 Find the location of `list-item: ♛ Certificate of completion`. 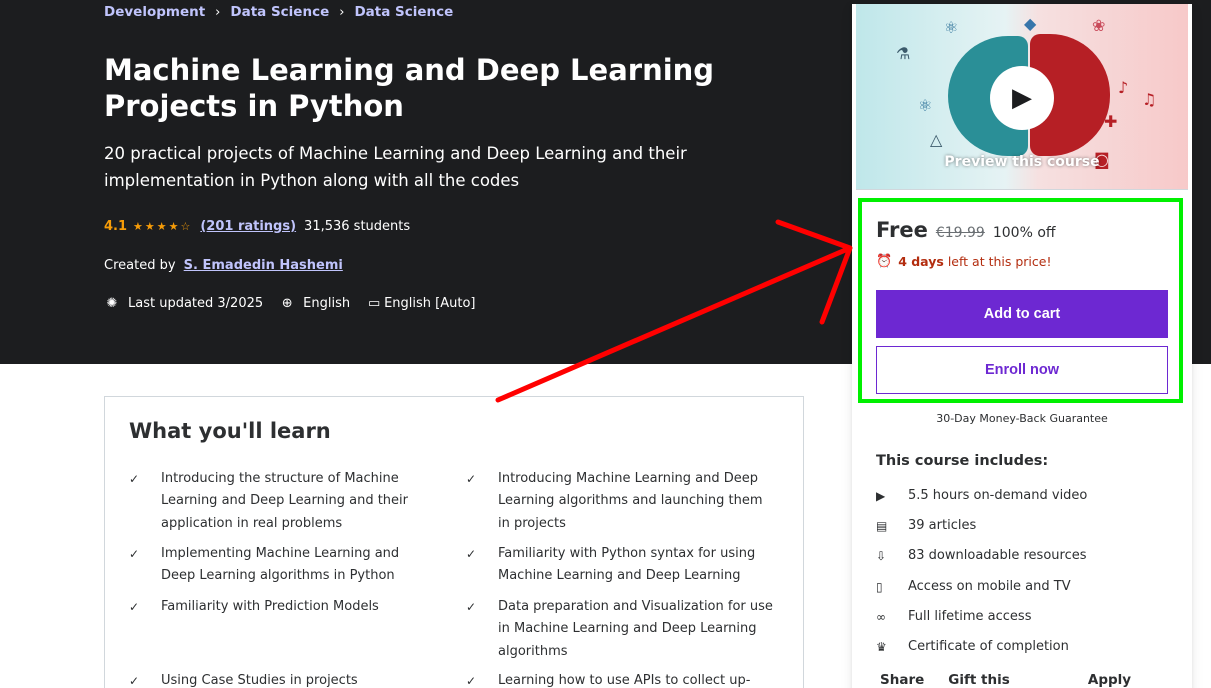

list-item: ♛ Certificate of completion is located at coordinates (972, 646).